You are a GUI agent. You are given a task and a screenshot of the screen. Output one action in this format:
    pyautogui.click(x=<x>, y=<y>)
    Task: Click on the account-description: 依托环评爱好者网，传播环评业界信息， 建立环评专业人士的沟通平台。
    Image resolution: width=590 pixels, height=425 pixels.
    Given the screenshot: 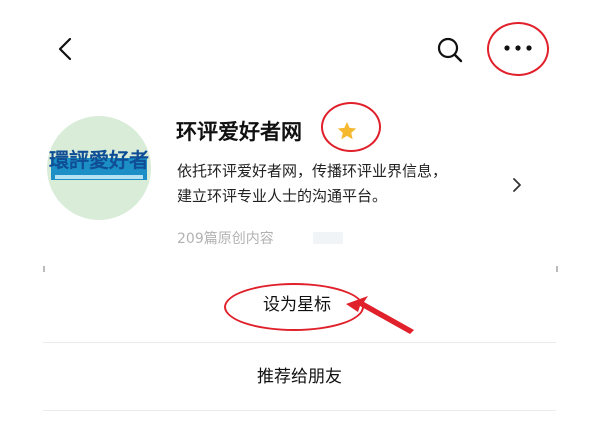 What is the action you would take?
    pyautogui.click(x=337, y=184)
    